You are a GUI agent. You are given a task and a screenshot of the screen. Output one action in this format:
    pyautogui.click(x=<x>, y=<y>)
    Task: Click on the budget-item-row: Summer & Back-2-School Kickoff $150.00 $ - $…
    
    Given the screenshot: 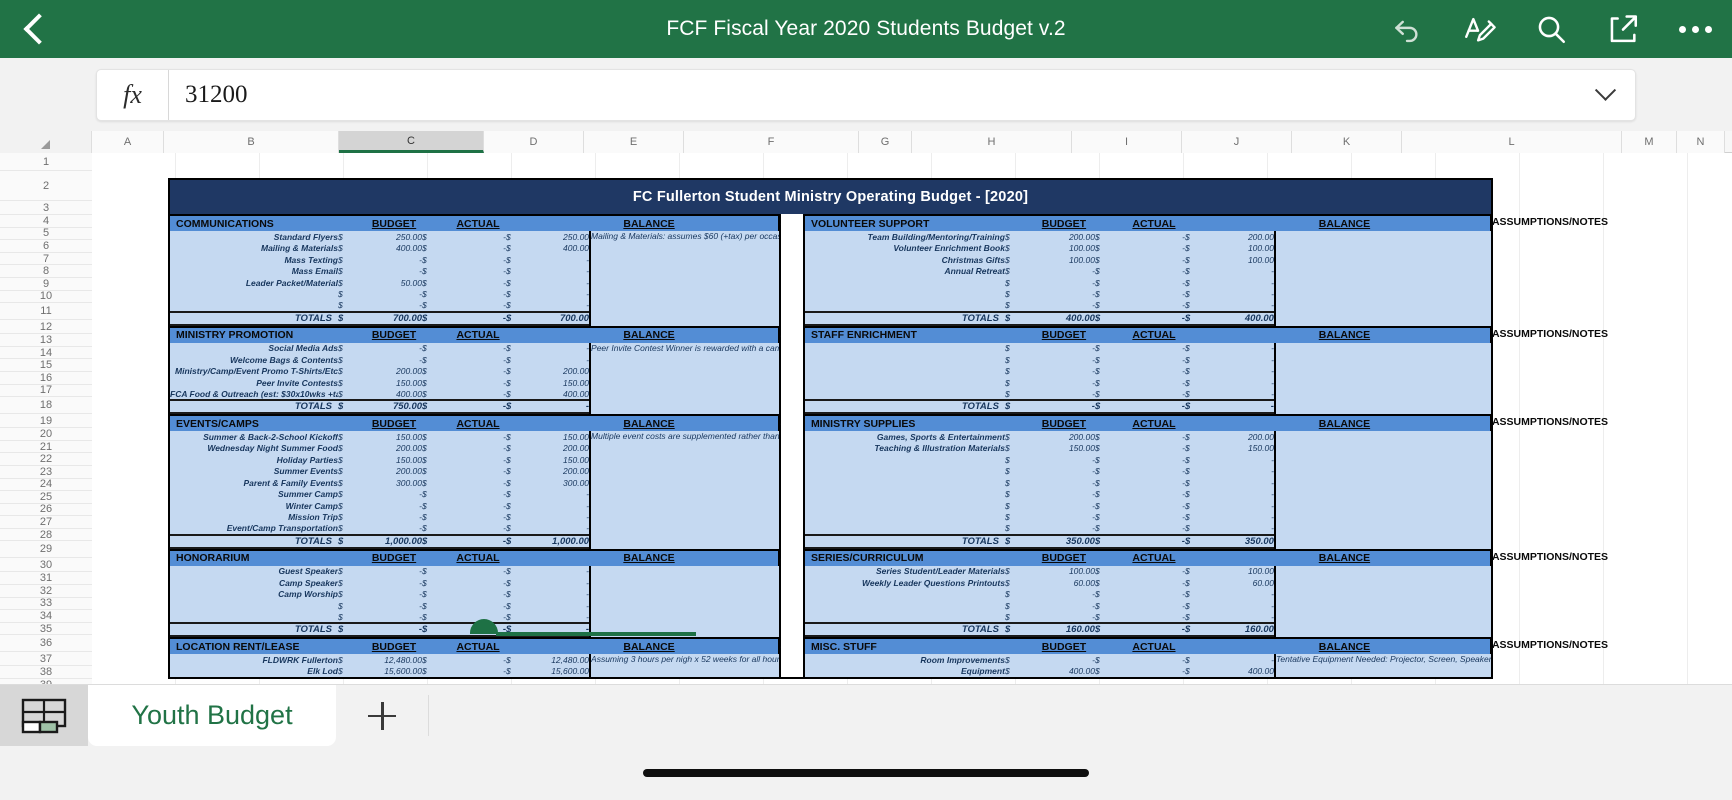 What is the action you would take?
    pyautogui.click(x=475, y=489)
    